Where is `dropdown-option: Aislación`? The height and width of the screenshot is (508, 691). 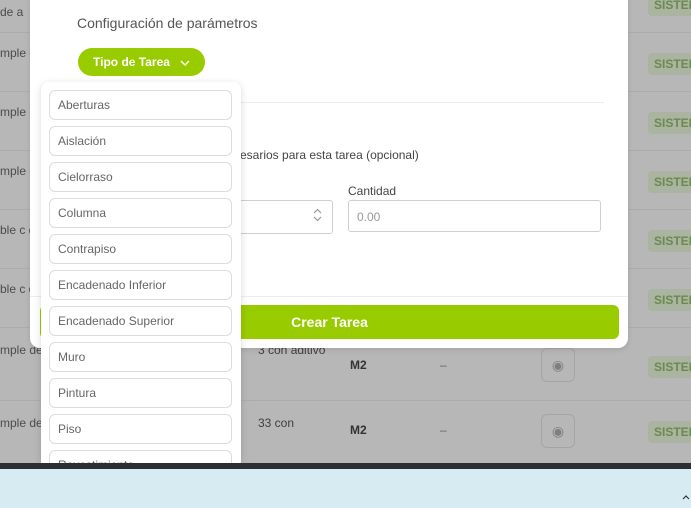 dropdown-option: Aislación is located at coordinates (140, 141).